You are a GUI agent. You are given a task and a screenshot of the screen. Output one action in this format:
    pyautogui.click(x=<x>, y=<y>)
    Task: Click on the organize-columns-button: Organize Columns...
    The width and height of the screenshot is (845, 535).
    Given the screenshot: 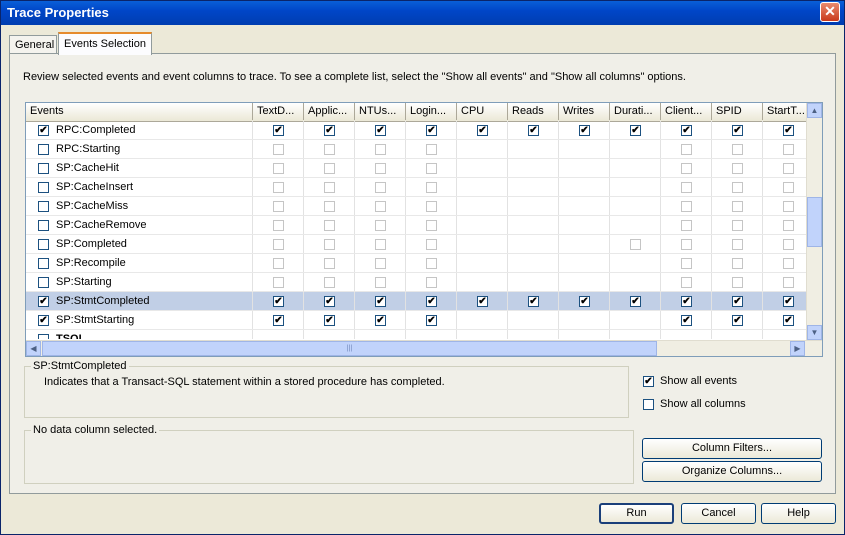 What is the action you would take?
    pyautogui.click(x=732, y=471)
    